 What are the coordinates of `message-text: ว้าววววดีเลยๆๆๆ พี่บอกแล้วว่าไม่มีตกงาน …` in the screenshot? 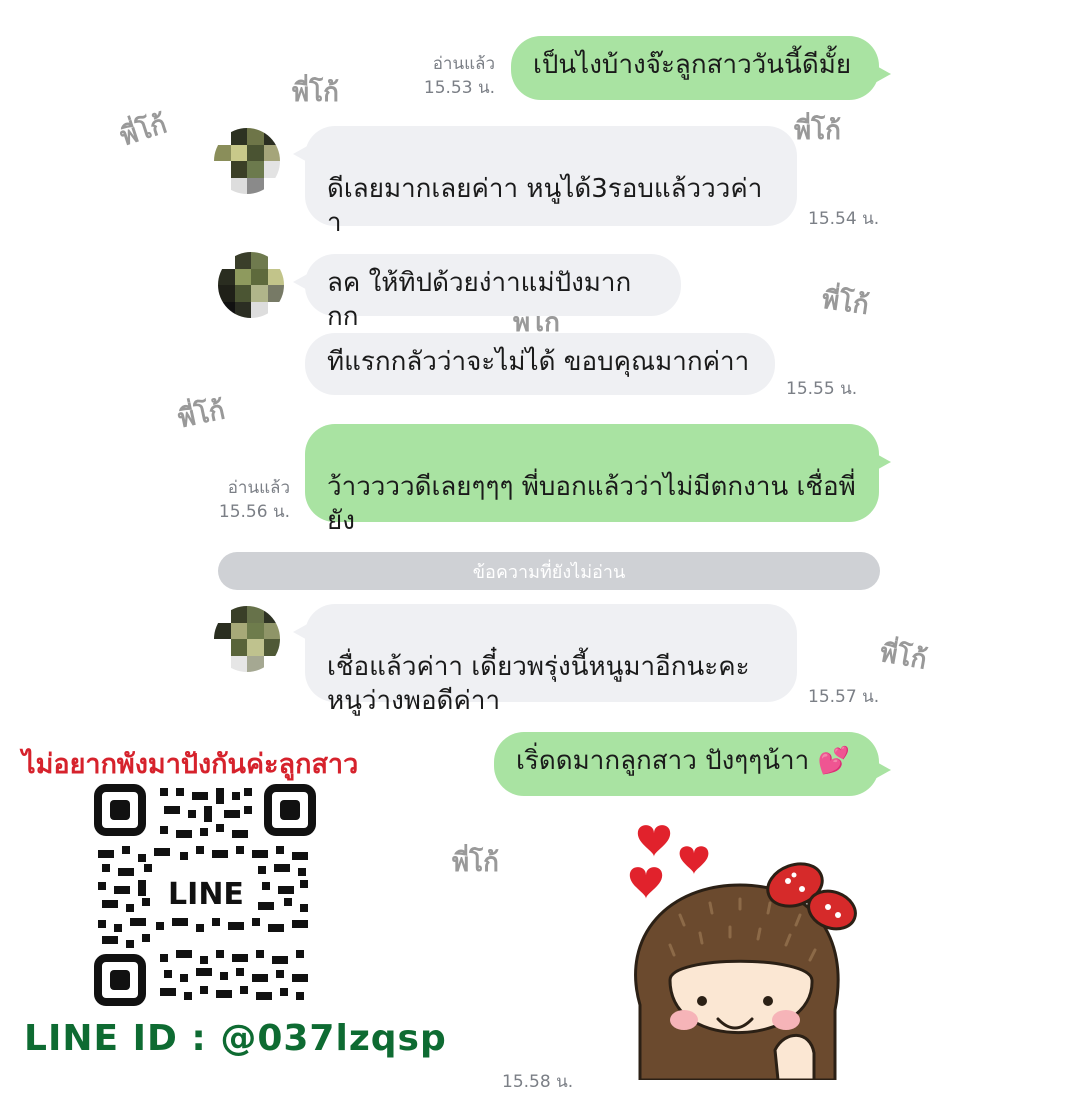 It's located at (591, 504).